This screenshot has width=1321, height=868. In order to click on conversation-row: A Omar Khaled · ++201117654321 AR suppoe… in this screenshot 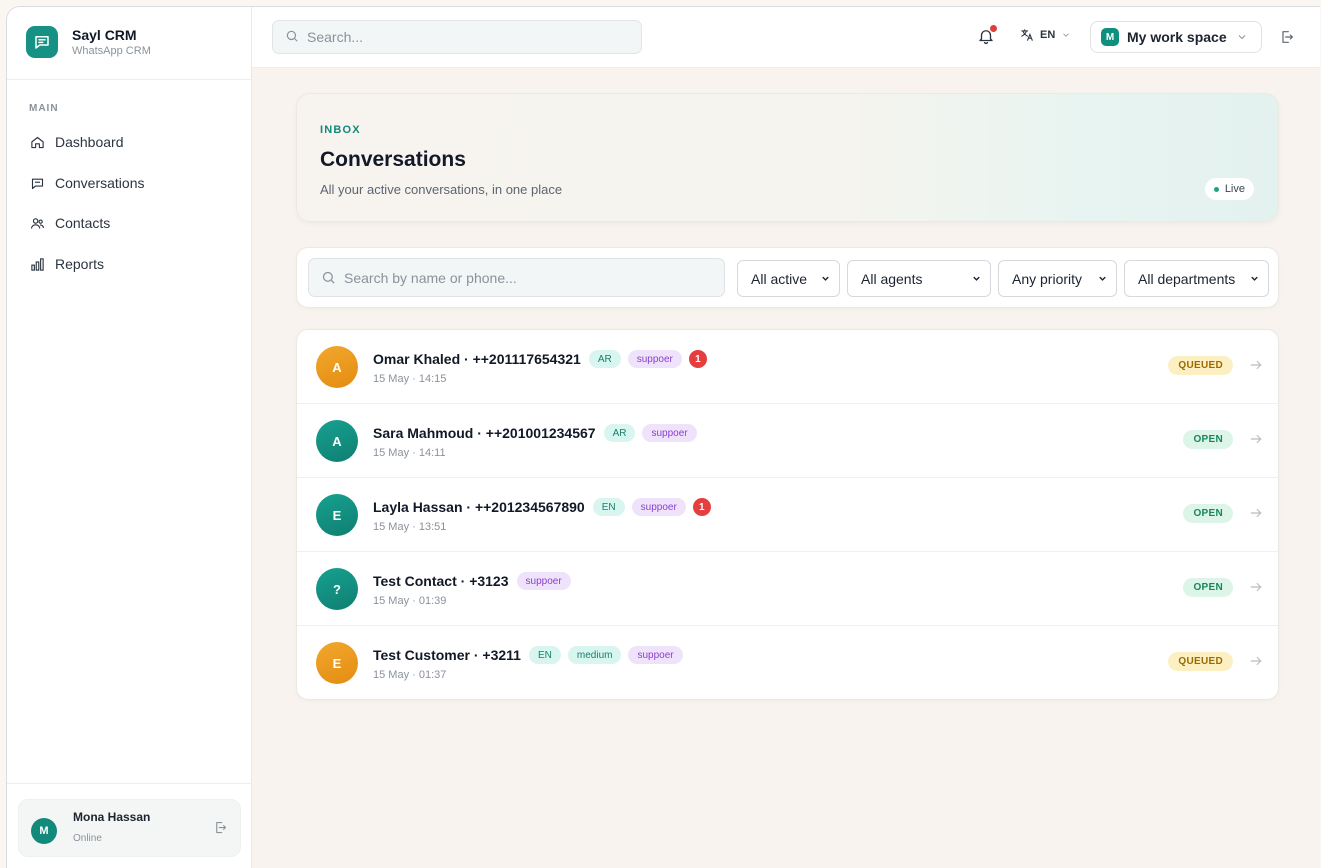, I will do `click(787, 367)`.